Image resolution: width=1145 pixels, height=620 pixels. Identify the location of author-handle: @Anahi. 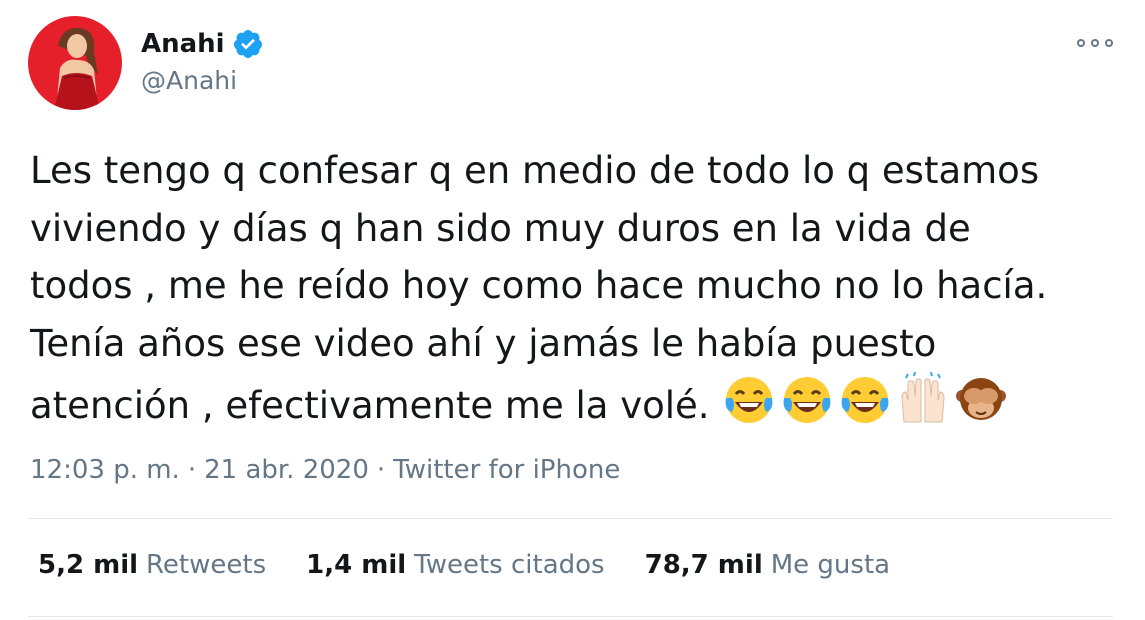
(189, 80).